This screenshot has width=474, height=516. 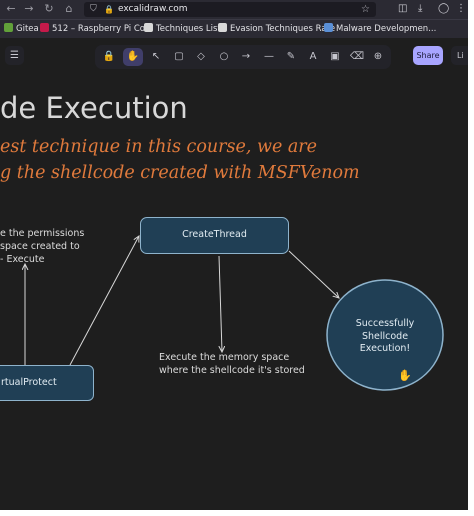 I want to click on bookmark-techniques-list: Techniques List, so click(x=182, y=29).